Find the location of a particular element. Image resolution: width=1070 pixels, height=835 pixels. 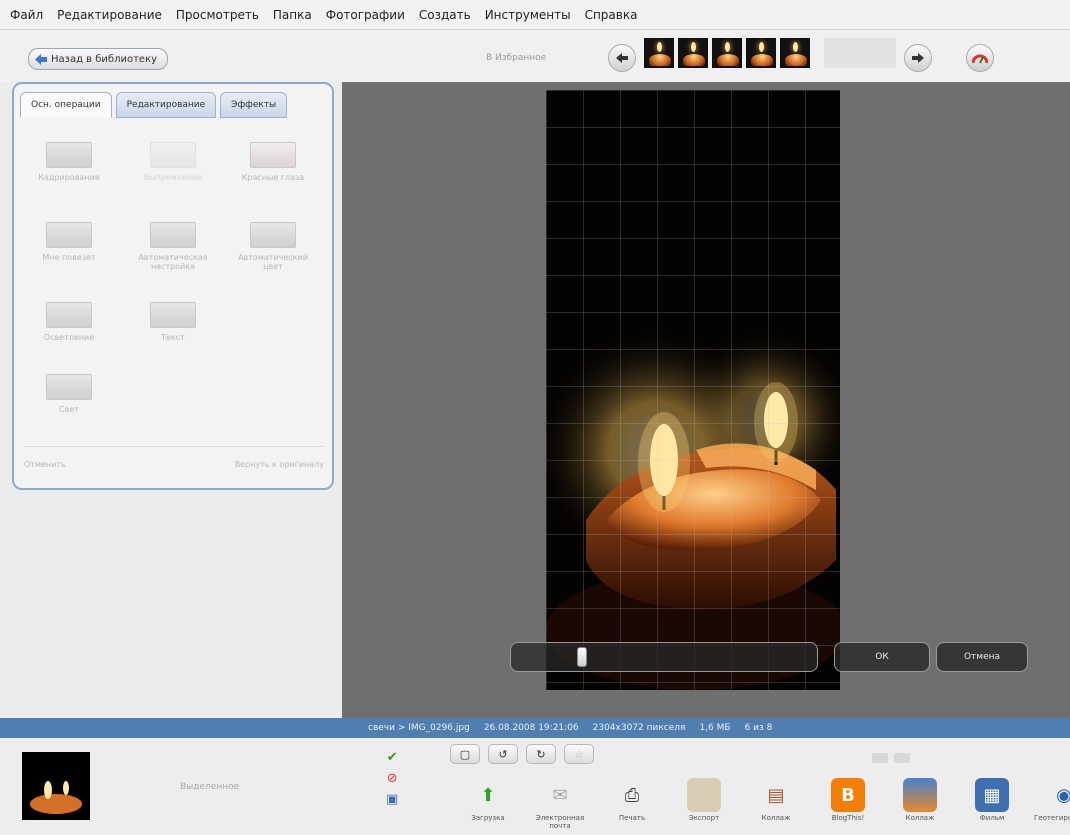

export-label: Экспорт is located at coordinates (704, 818).